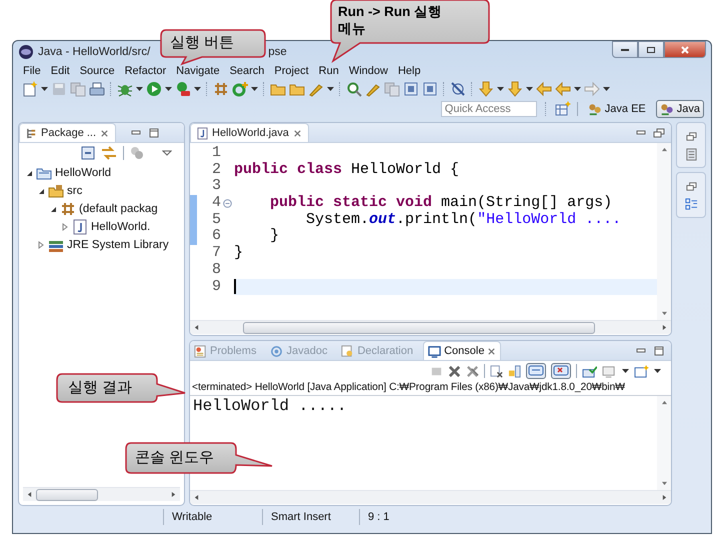 The height and width of the screenshot is (538, 720). Describe the element at coordinates (368, 71) in the screenshot. I see `menu-item: Window` at that location.